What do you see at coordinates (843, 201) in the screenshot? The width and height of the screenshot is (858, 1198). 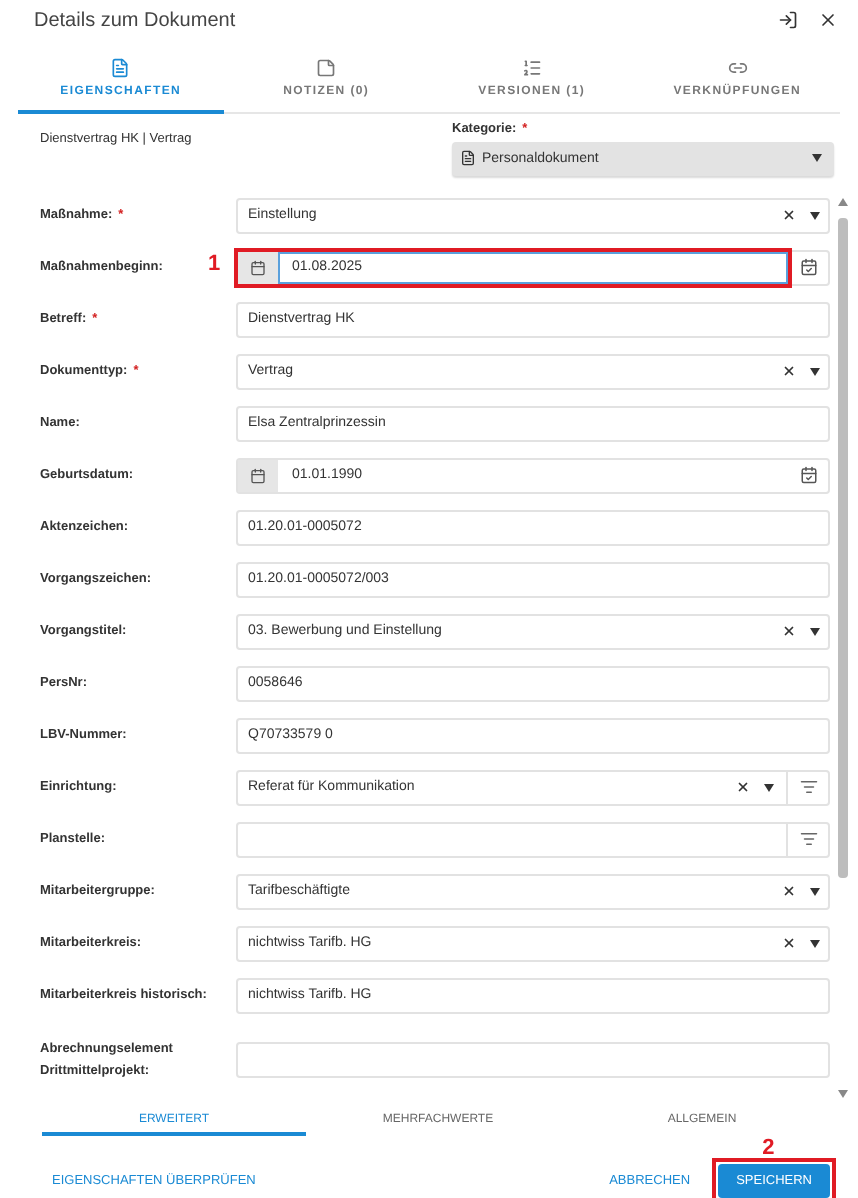 I see `scroll-up-icon` at bounding box center [843, 201].